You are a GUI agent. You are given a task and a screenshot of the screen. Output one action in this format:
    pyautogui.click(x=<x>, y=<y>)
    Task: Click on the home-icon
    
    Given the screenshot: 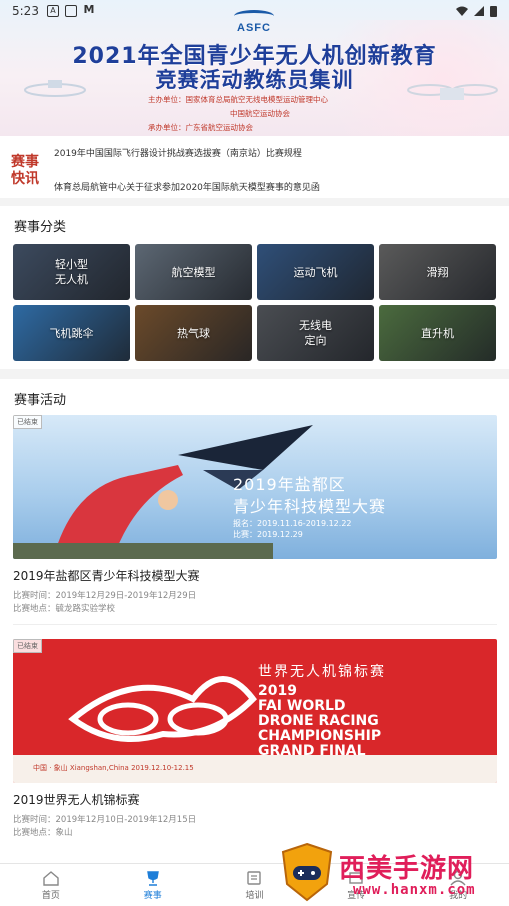 What is the action you would take?
    pyautogui.click(x=51, y=878)
    